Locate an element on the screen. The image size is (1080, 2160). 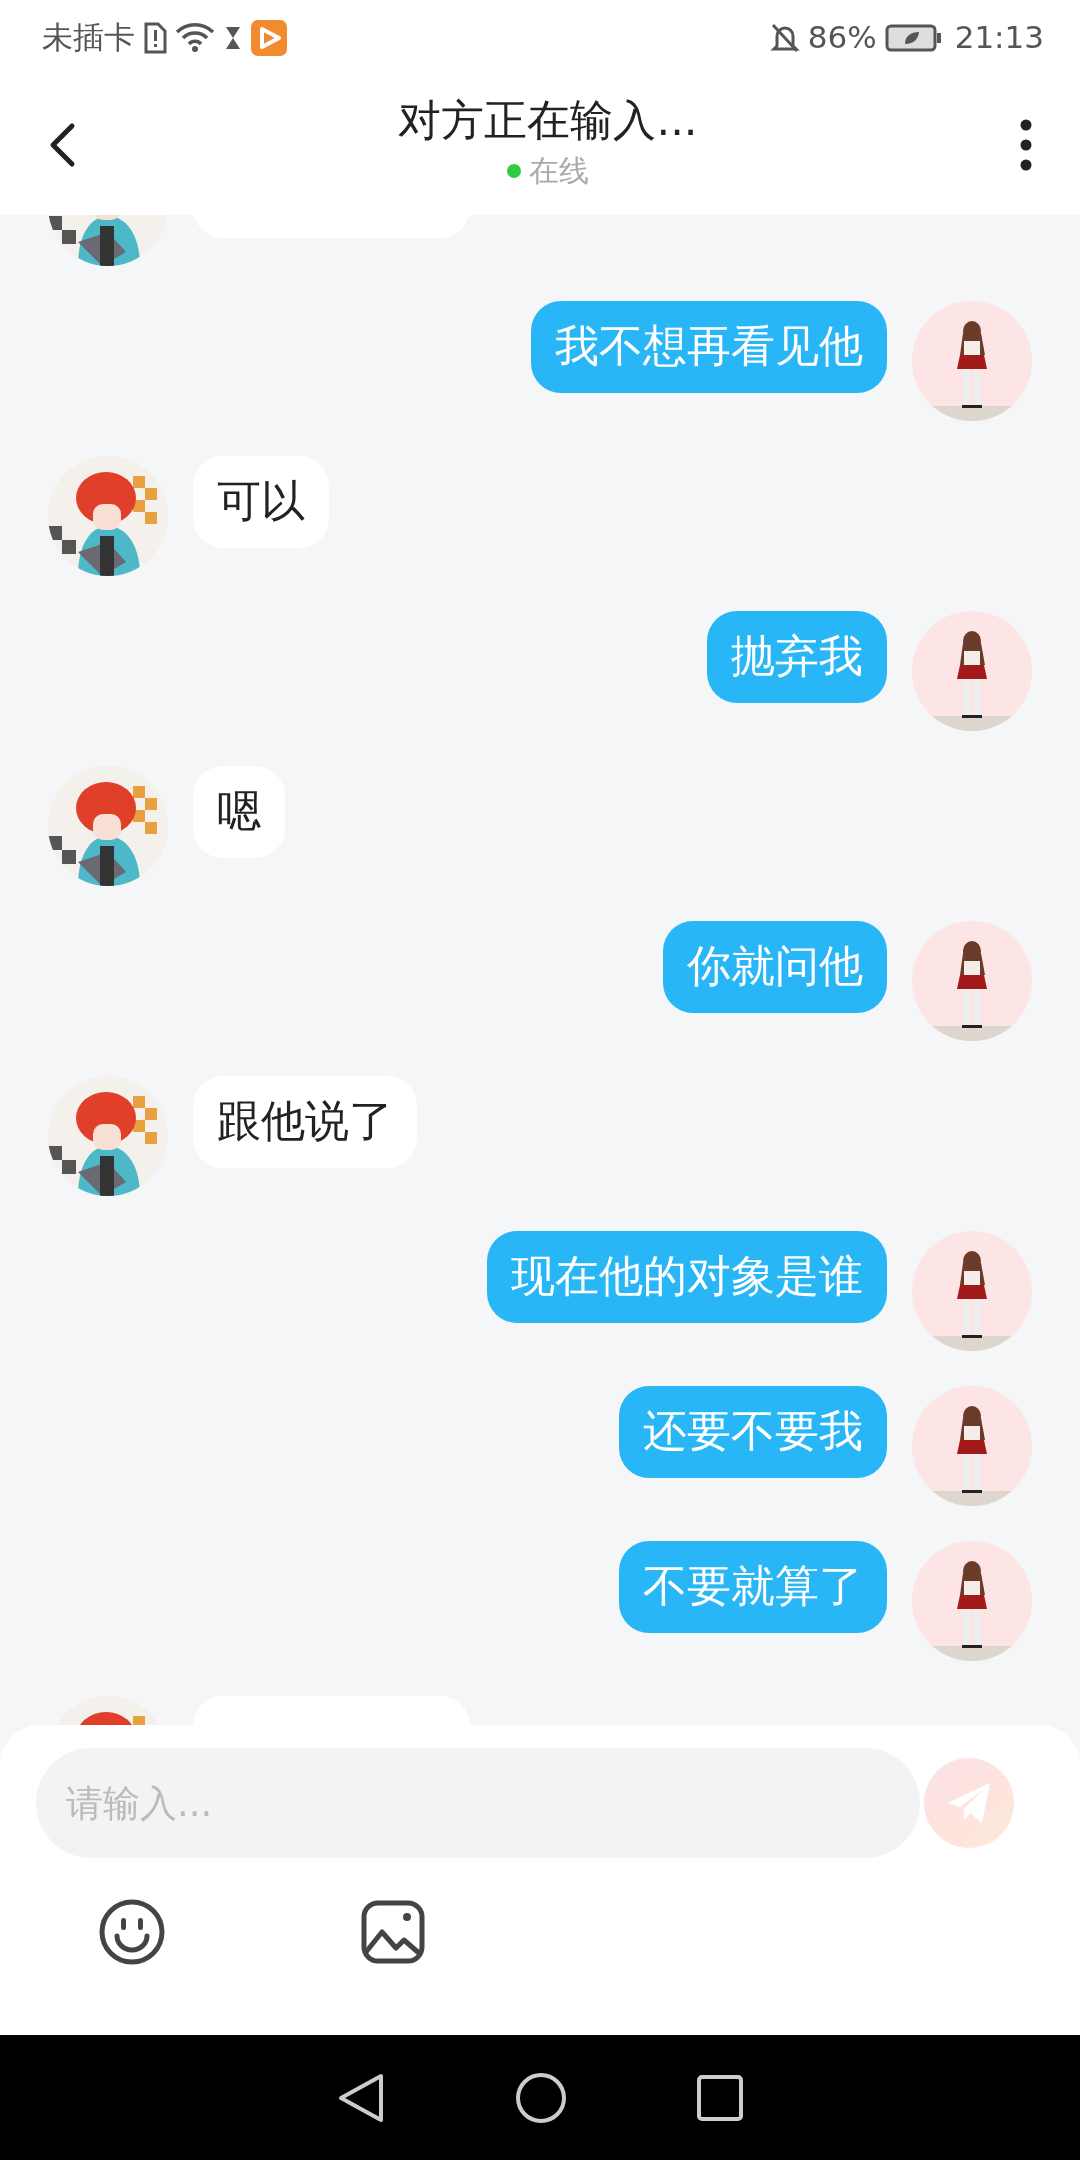
message-bubble: 抛弃我 is located at coordinates (797, 657).